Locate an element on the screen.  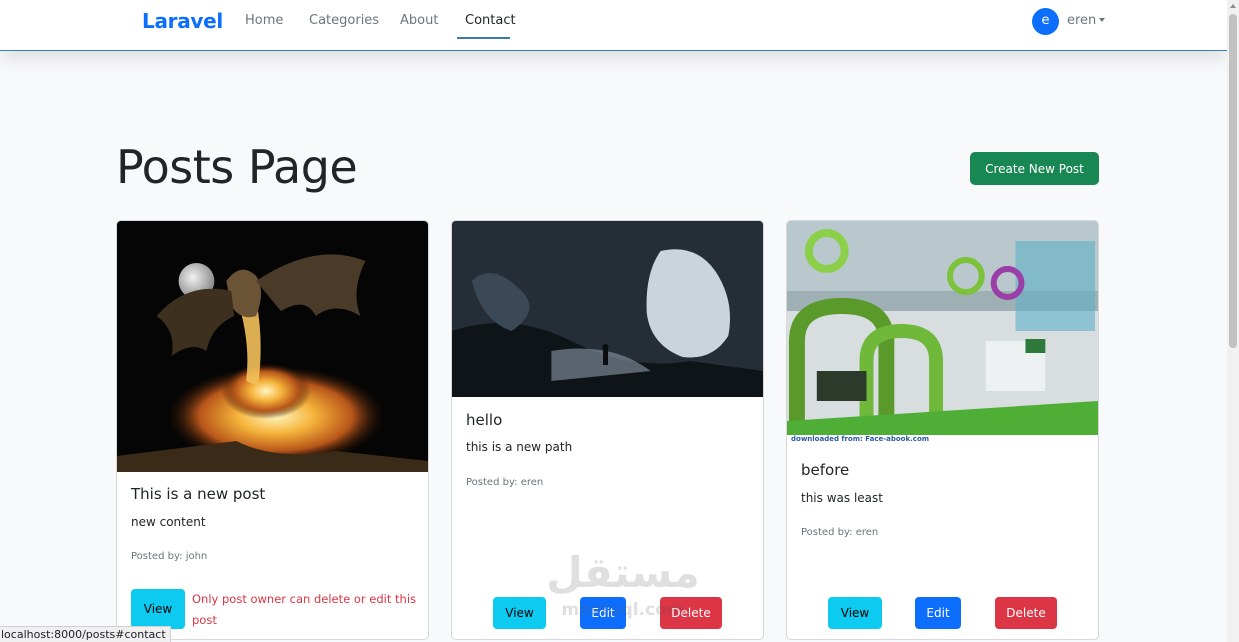
scrollbar-thumb is located at coordinates (1233, 181).